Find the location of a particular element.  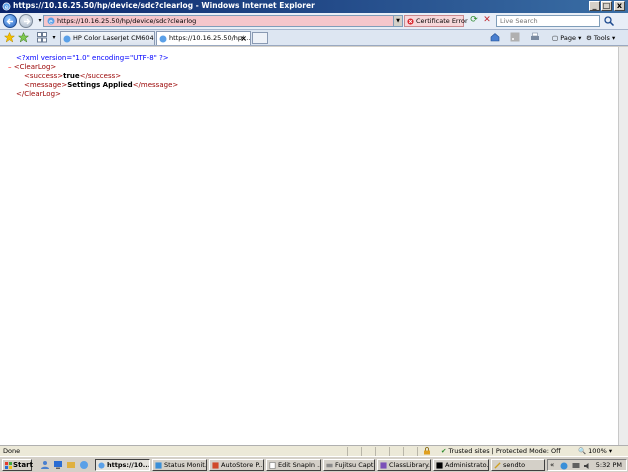

printer-icon is located at coordinates (535, 36).